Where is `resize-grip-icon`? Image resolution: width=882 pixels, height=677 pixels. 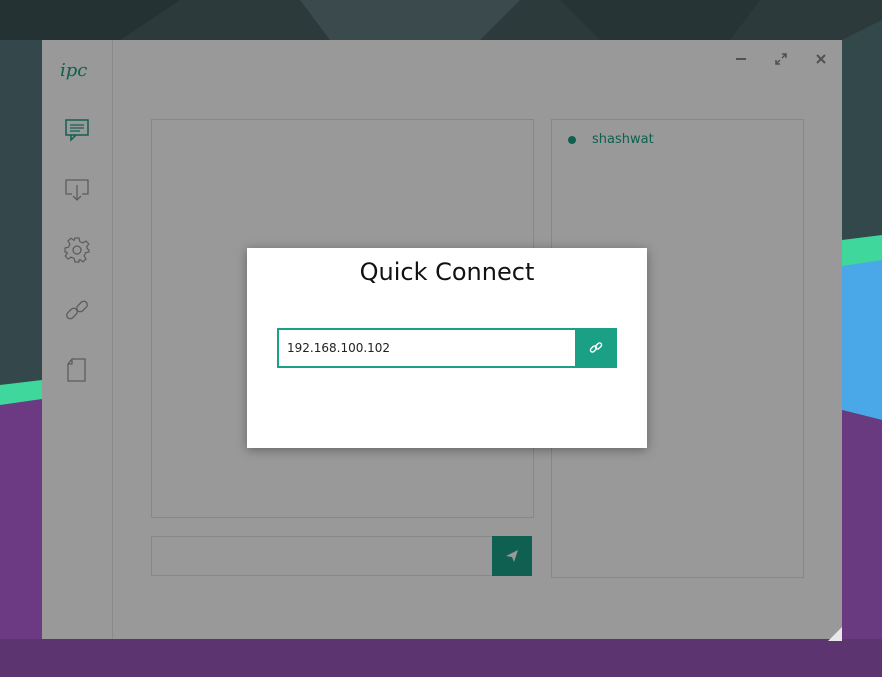 resize-grip-icon is located at coordinates (835, 633).